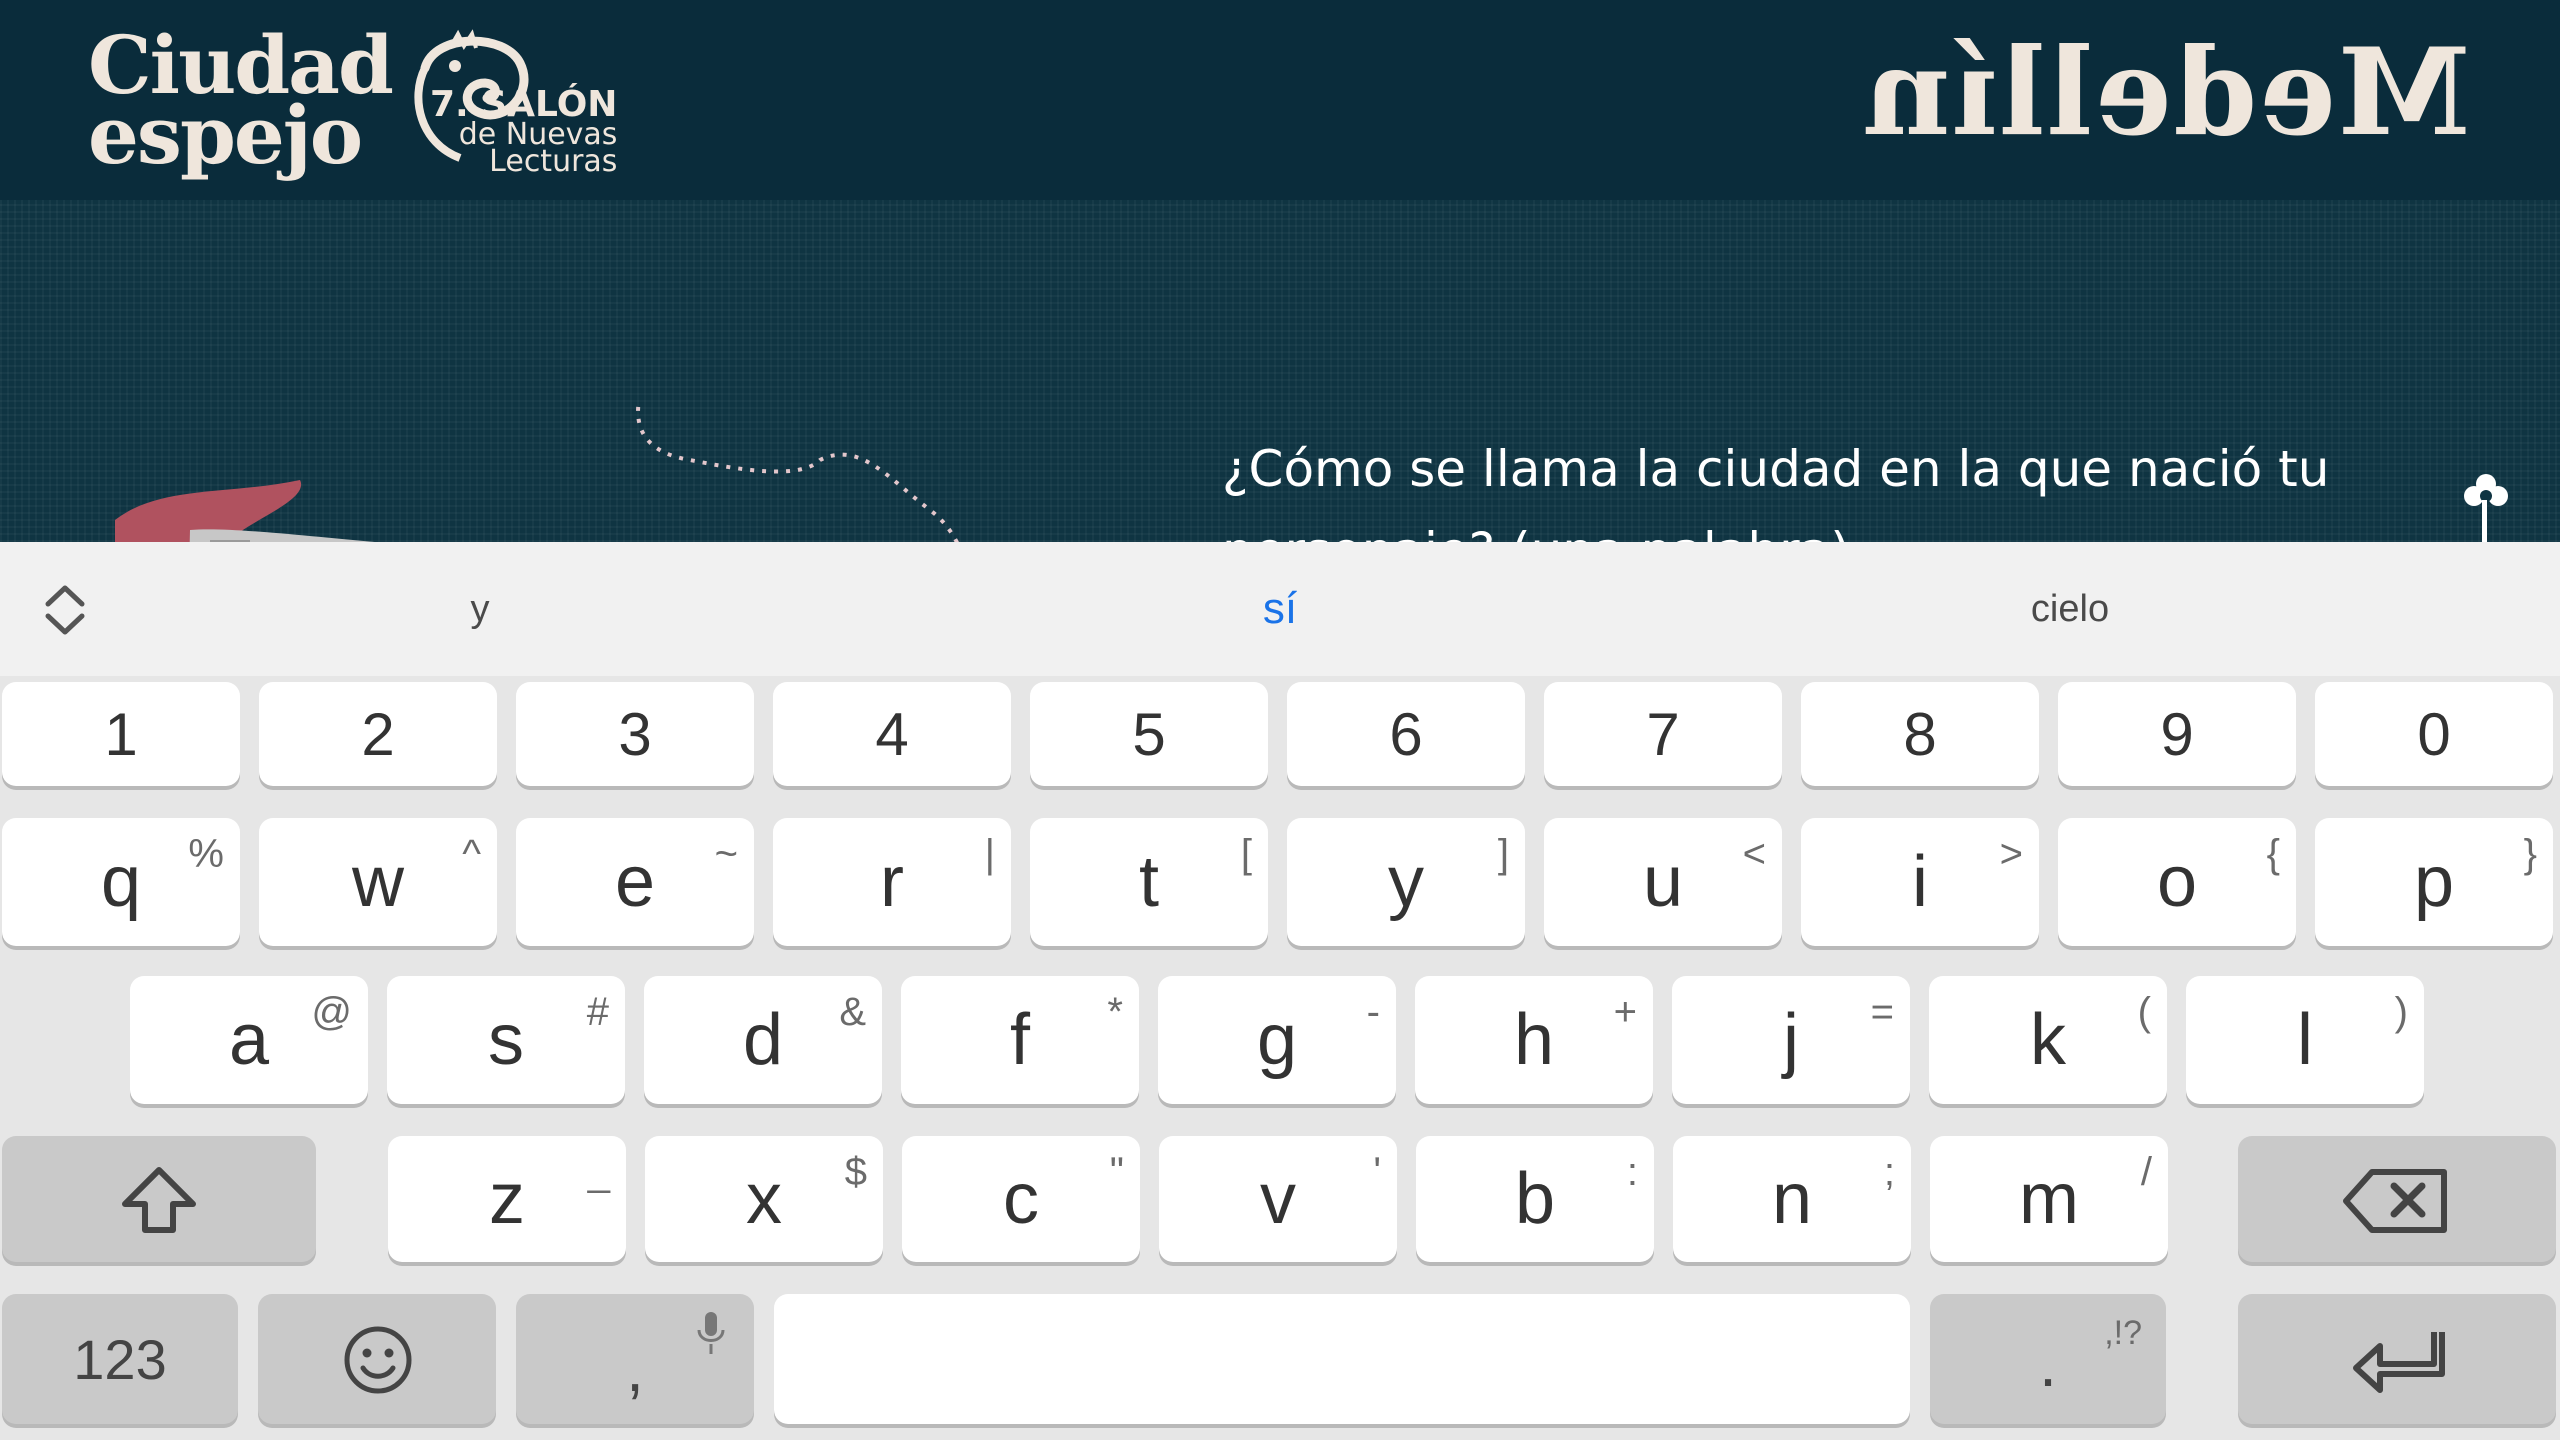 This screenshot has width=2560, height=1440. I want to click on key-0: 0, so click(2434, 734).